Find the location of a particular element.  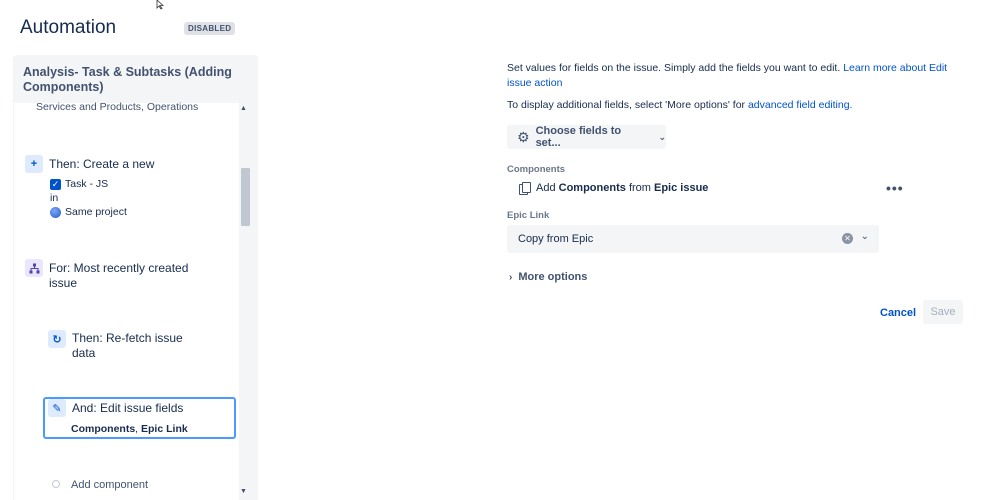

epic-link-value: Copy from Epic is located at coordinates (556, 239).